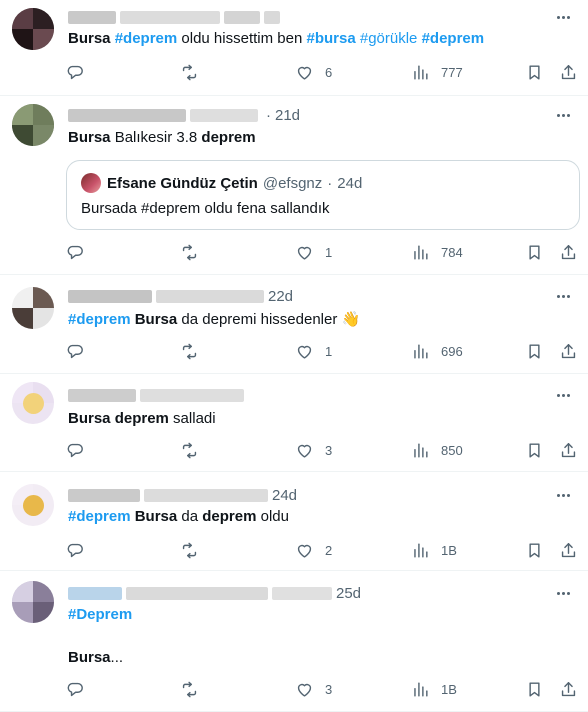 The image size is (588, 712). I want to click on text-segment: salladi, so click(192, 418).